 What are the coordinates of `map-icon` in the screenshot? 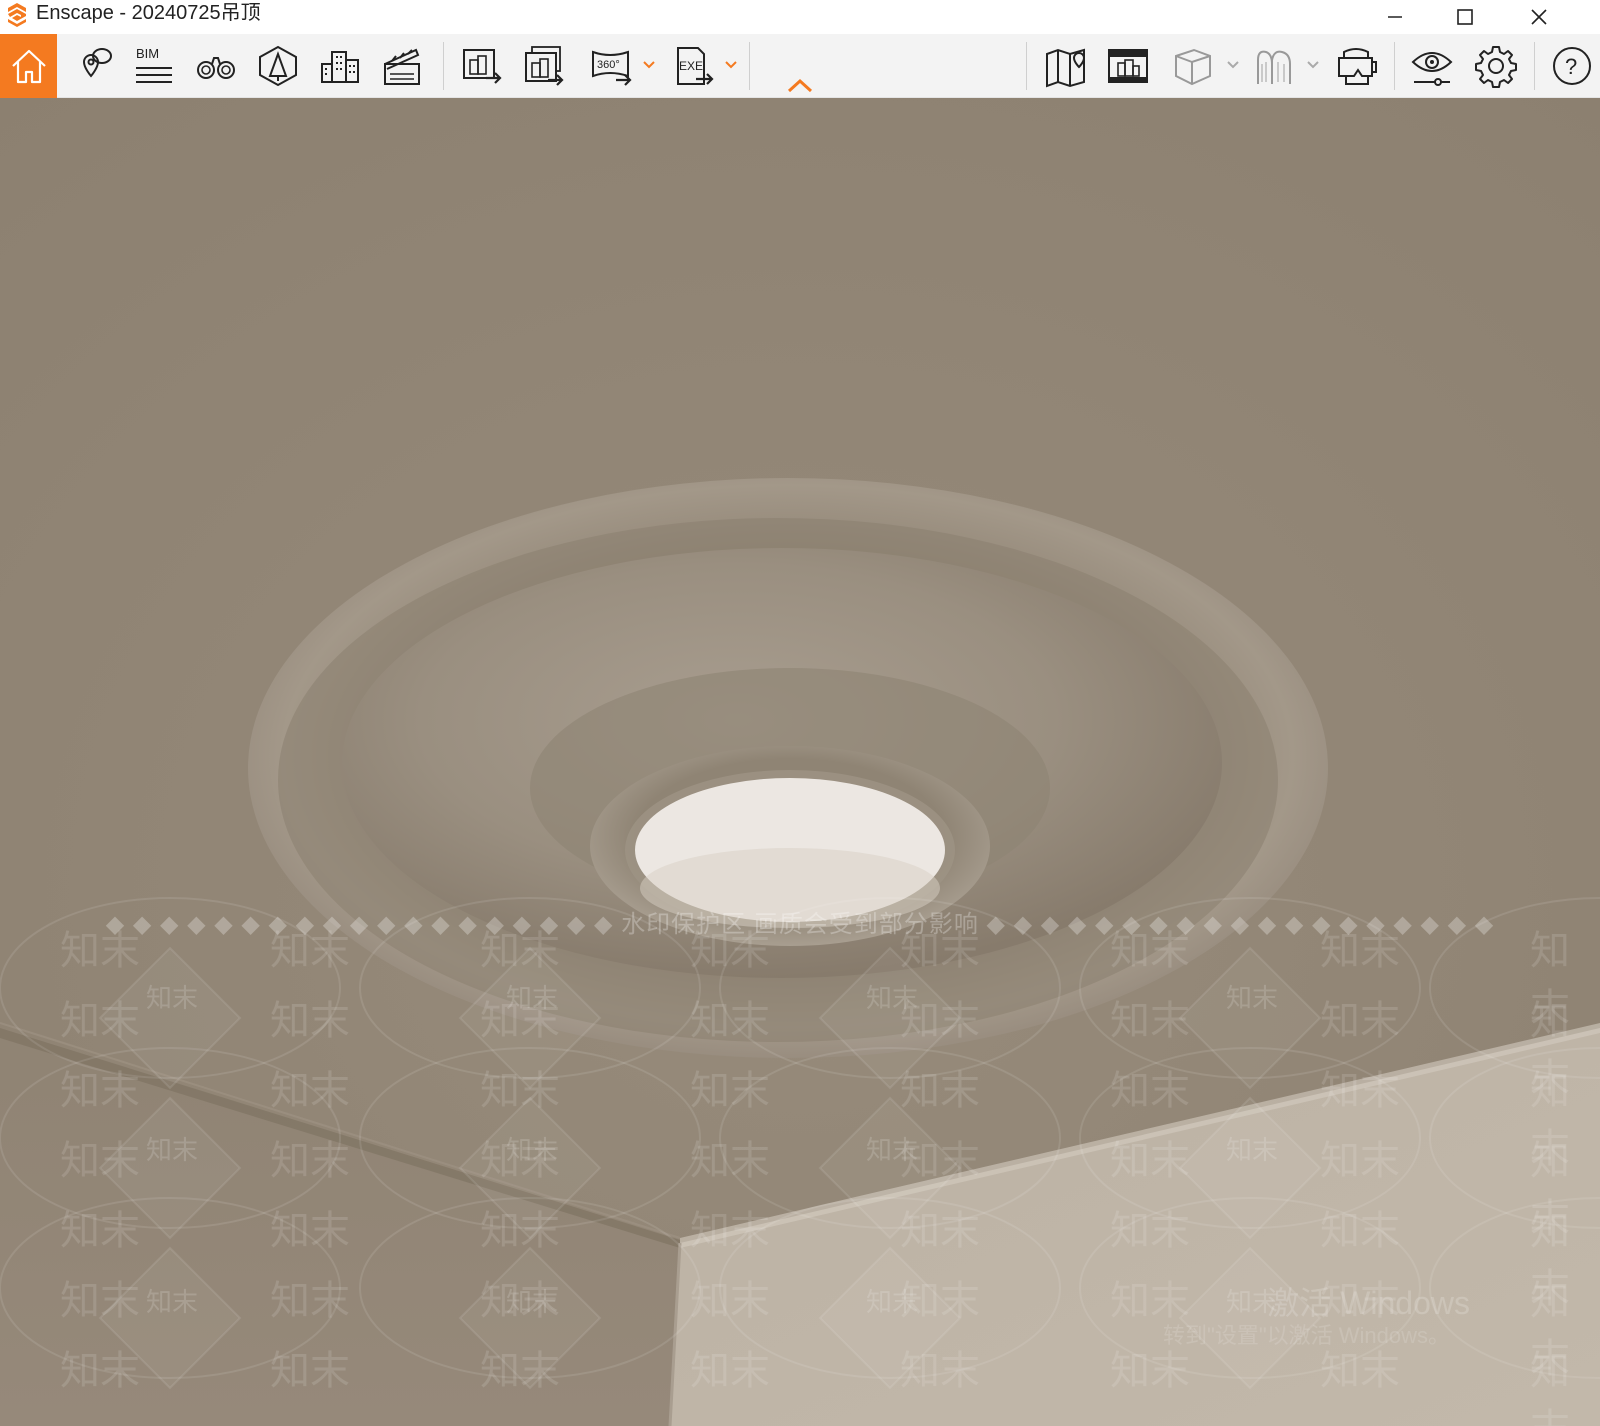 It's located at (1066, 68).